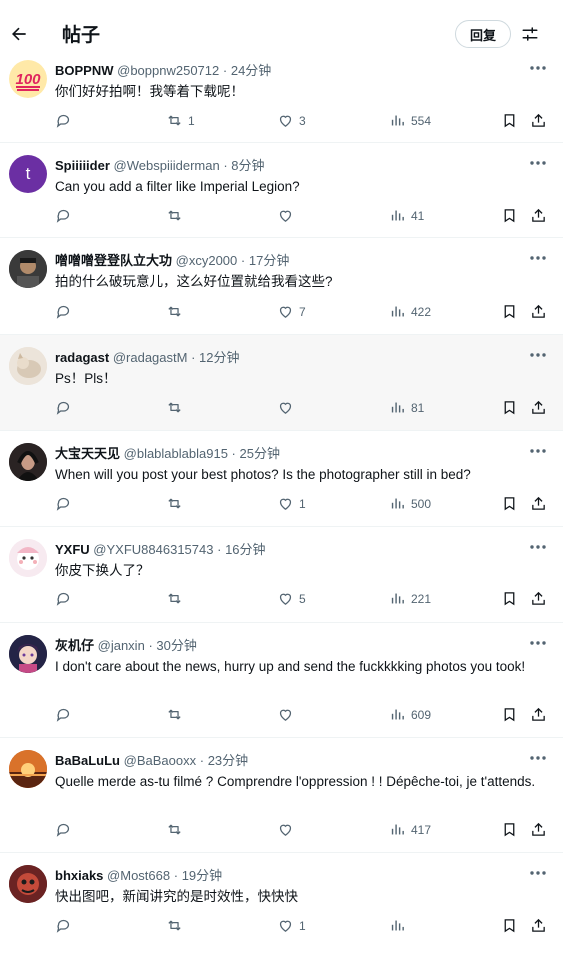 The width and height of the screenshot is (573, 953). Describe the element at coordinates (247, 165) in the screenshot. I see `timestamp: 8分钟` at that location.